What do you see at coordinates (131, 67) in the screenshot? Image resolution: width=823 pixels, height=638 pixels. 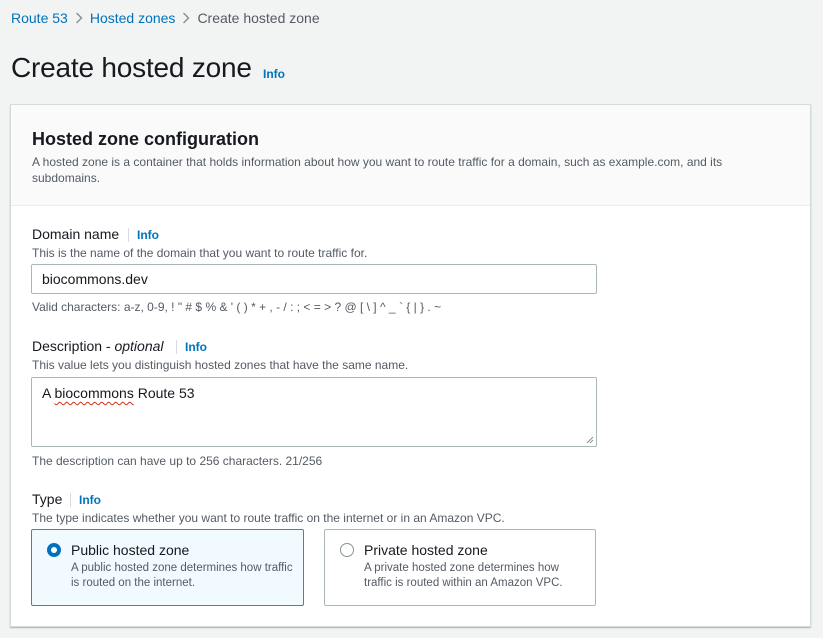 I see `page-title: Create hosted zone` at bounding box center [131, 67].